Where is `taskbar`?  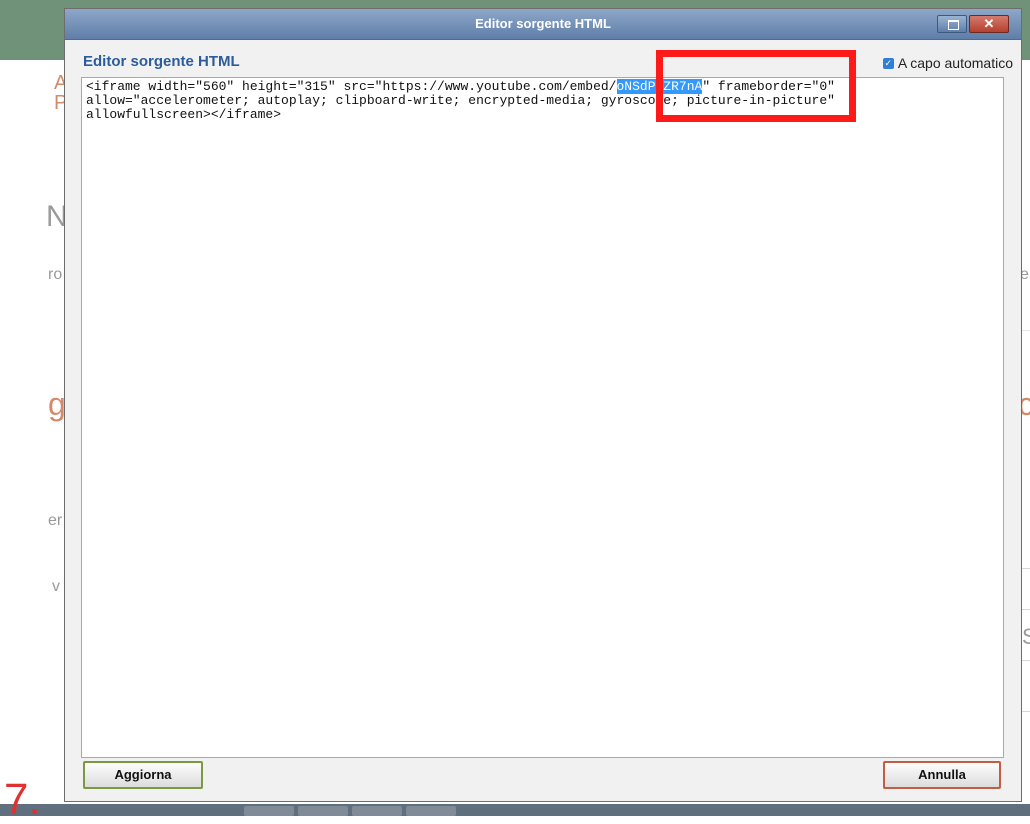 taskbar is located at coordinates (515, 810).